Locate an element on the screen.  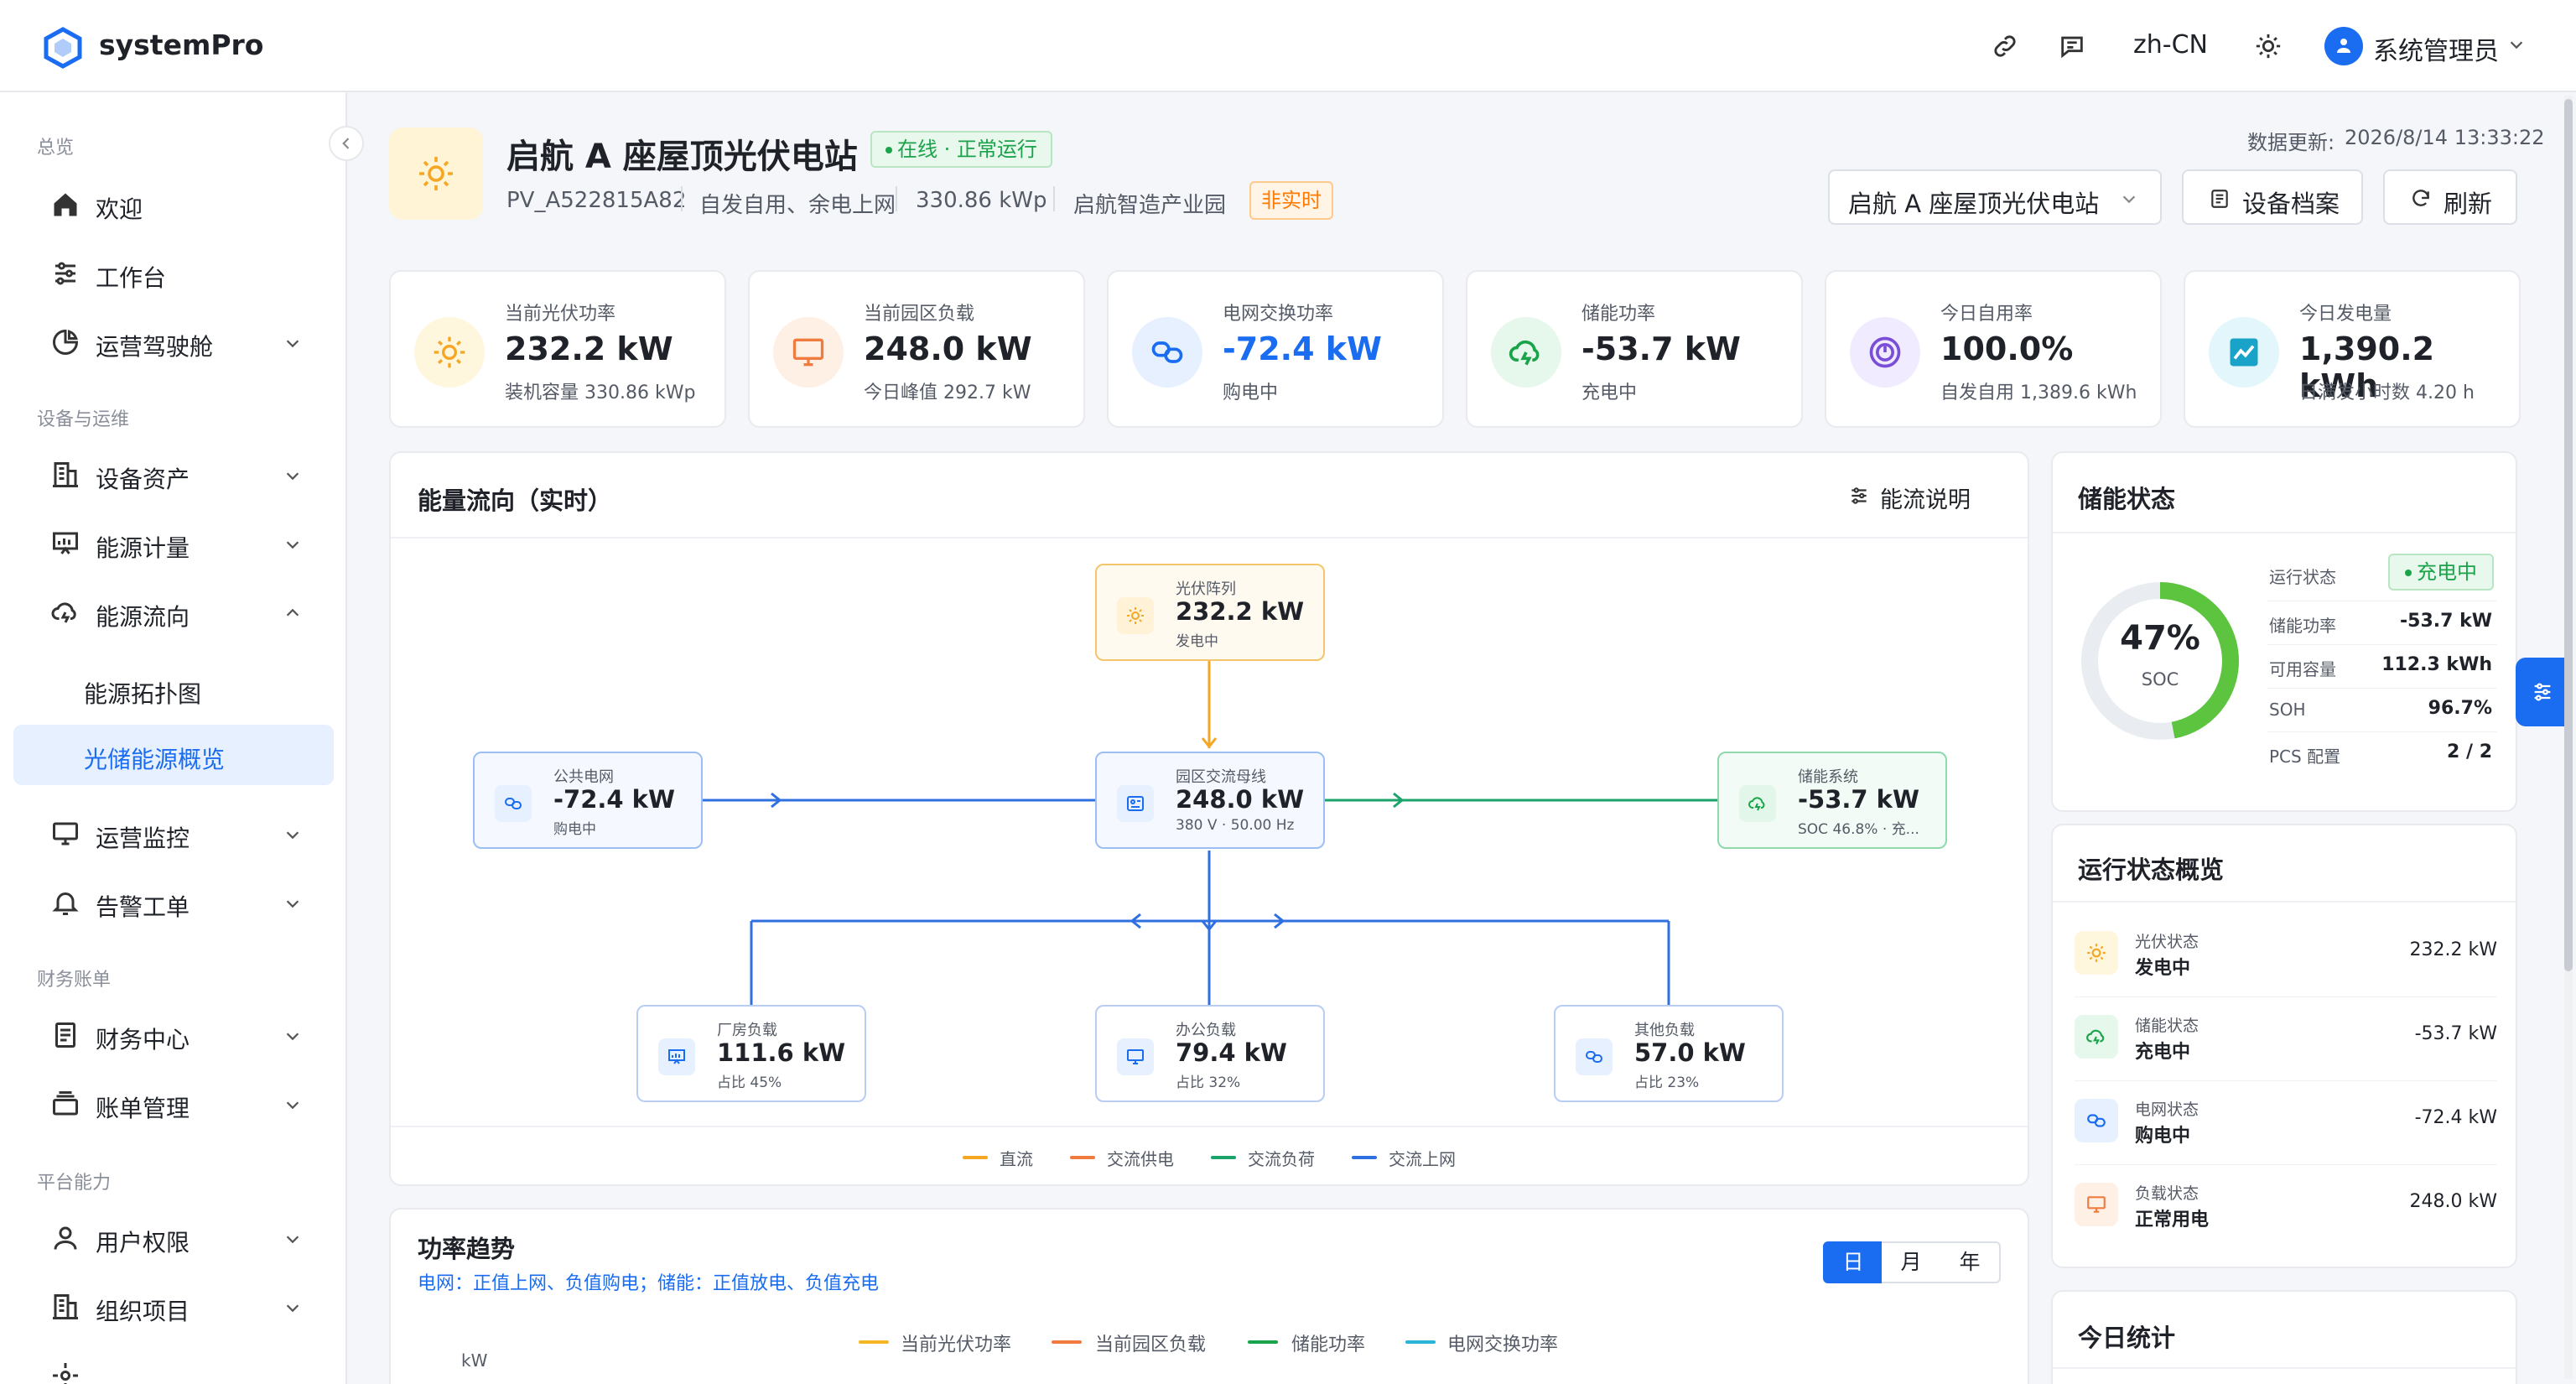
sidebar-item-label: 财务中心 is located at coordinates (143, 1040).